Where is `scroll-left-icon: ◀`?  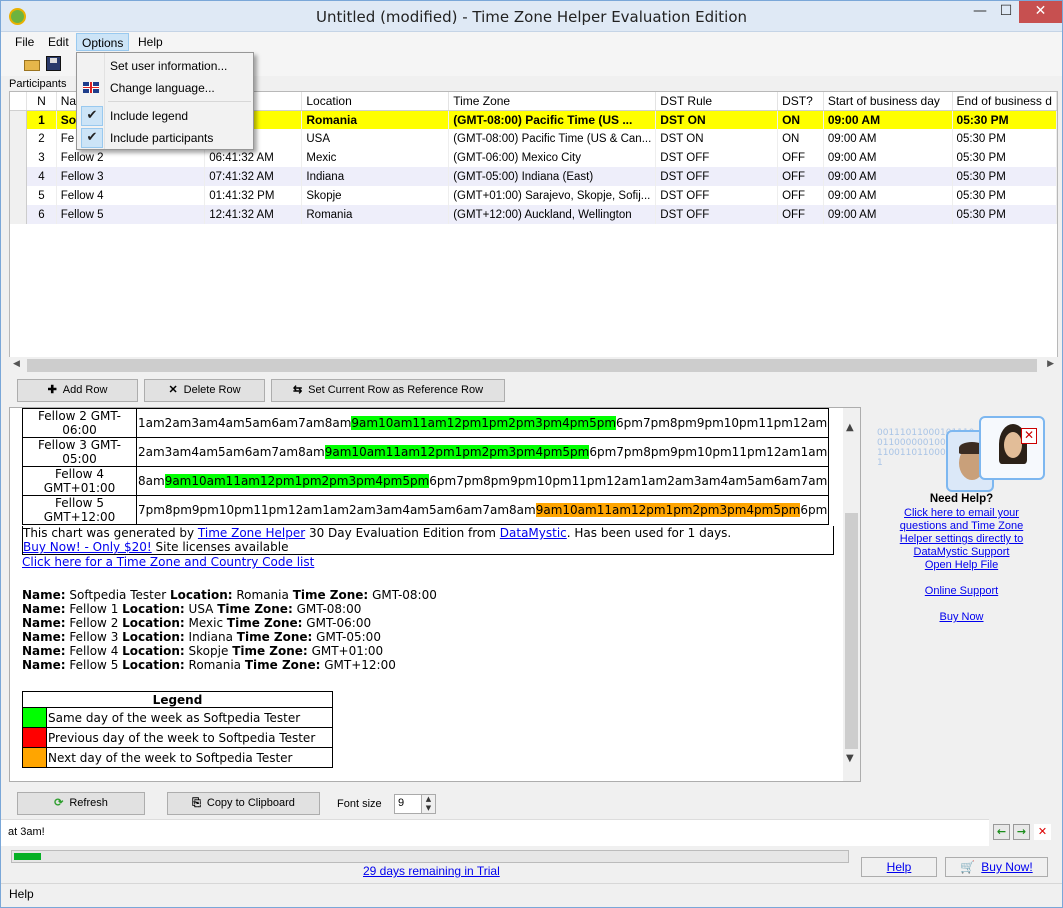 scroll-left-icon: ◀ is located at coordinates (16, 364).